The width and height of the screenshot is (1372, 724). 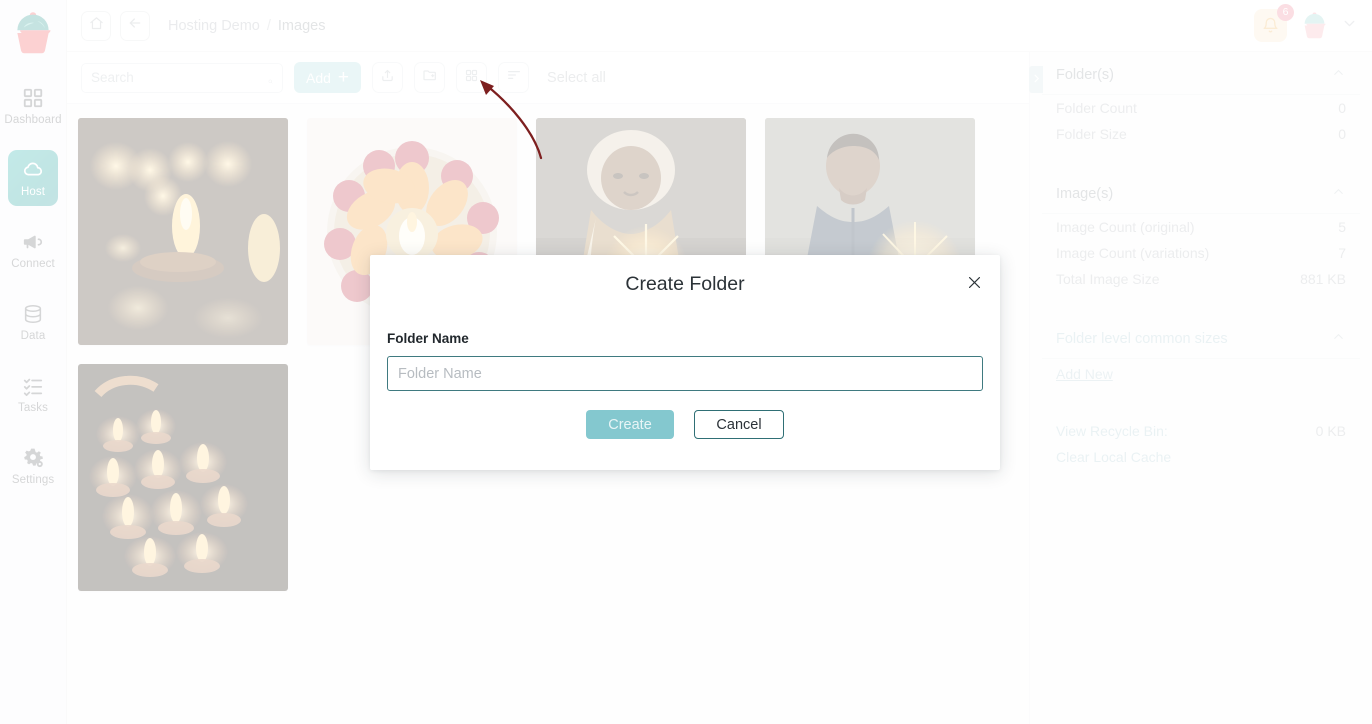 What do you see at coordinates (685, 373) in the screenshot?
I see `folder-name-input` at bounding box center [685, 373].